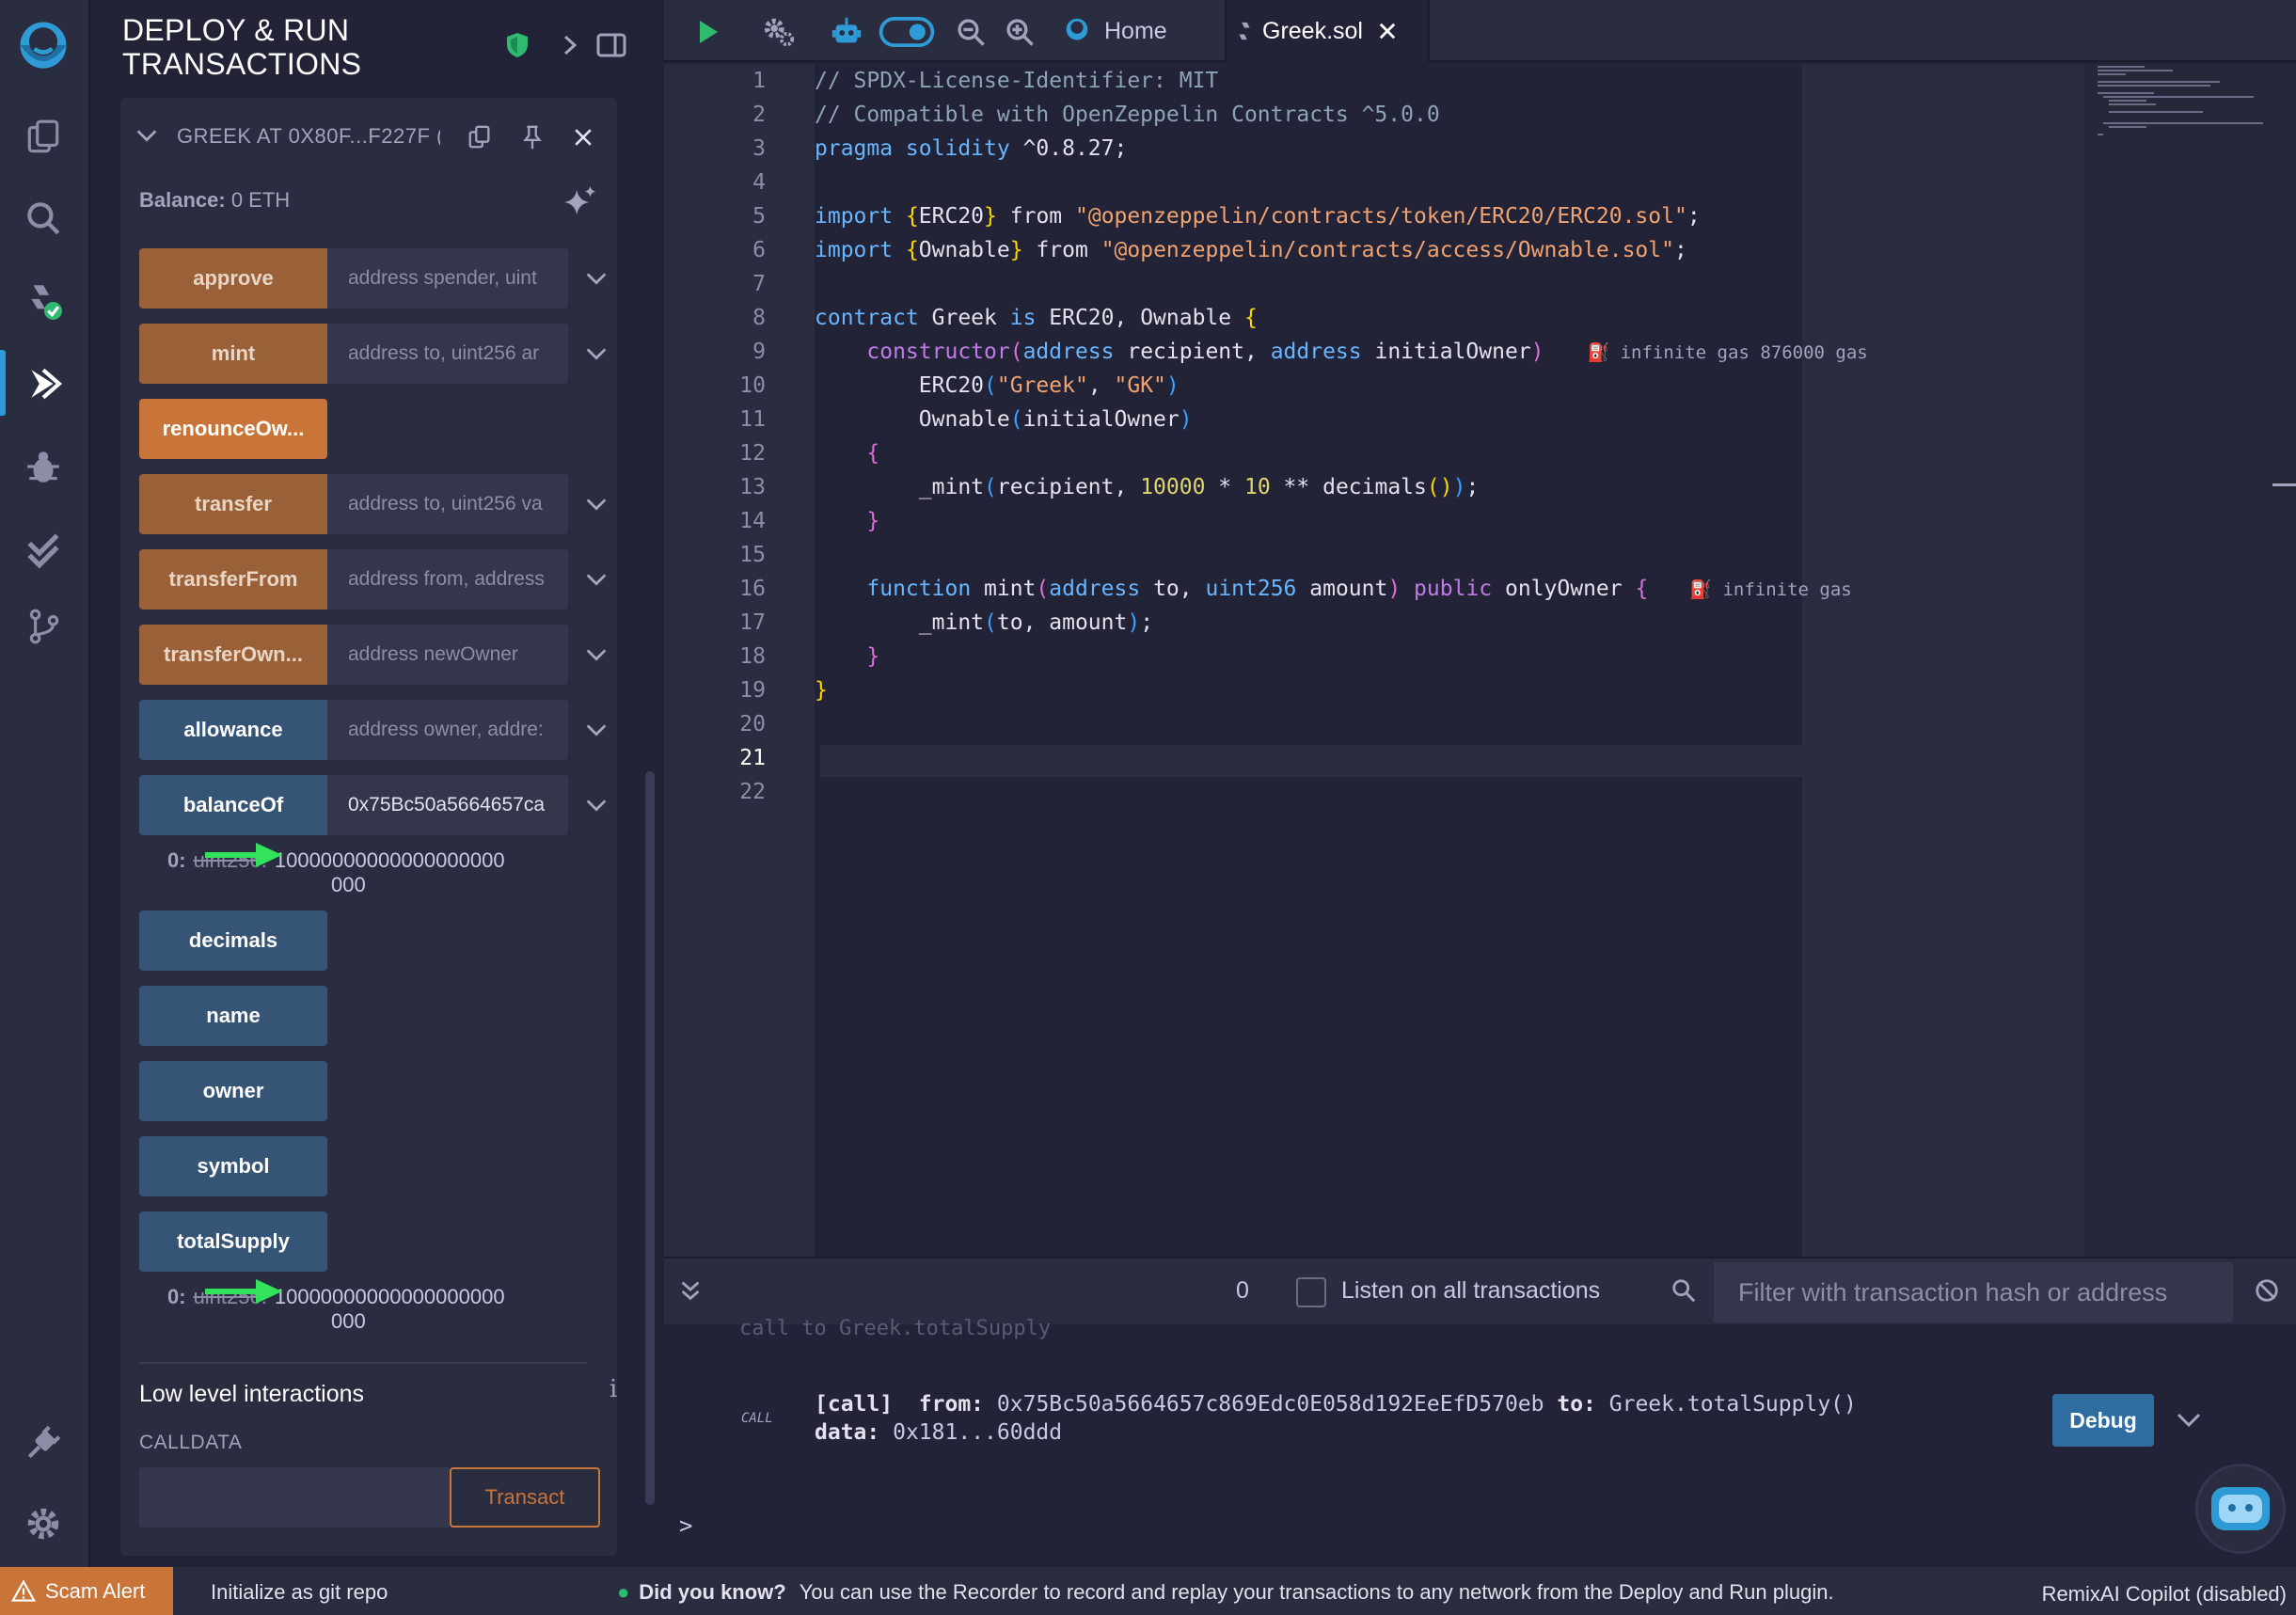 The height and width of the screenshot is (1615, 2296). What do you see at coordinates (176, 860) in the screenshot?
I see `result-index: 0:` at bounding box center [176, 860].